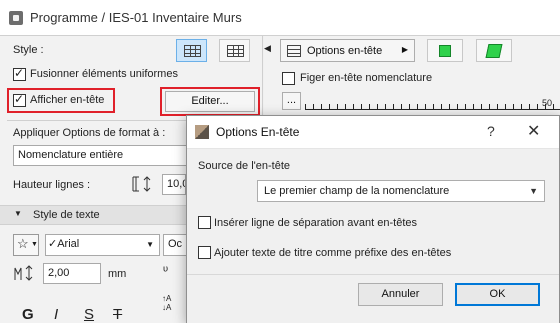  Describe the element at coordinates (72, 273) in the screenshot. I see `text-size-input: 2,00` at that location.